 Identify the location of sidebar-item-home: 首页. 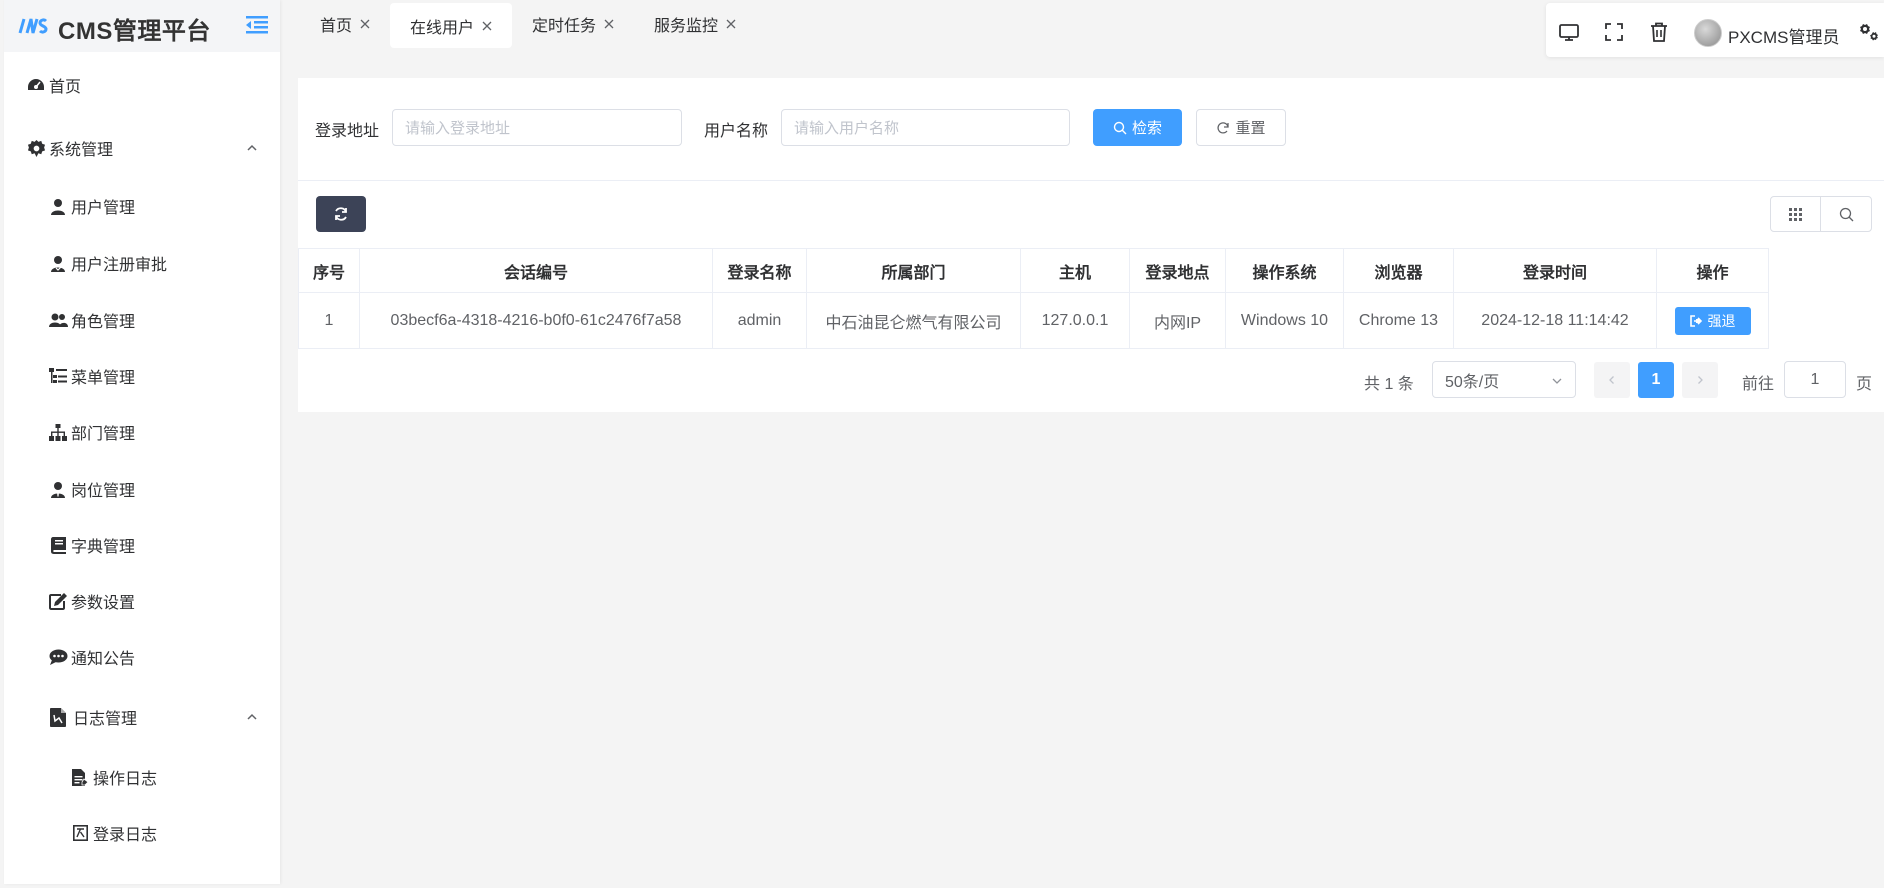
(142, 85).